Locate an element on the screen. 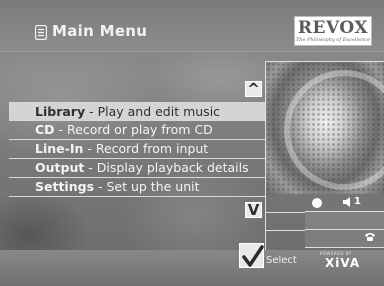  list-icon is located at coordinates (41, 32).